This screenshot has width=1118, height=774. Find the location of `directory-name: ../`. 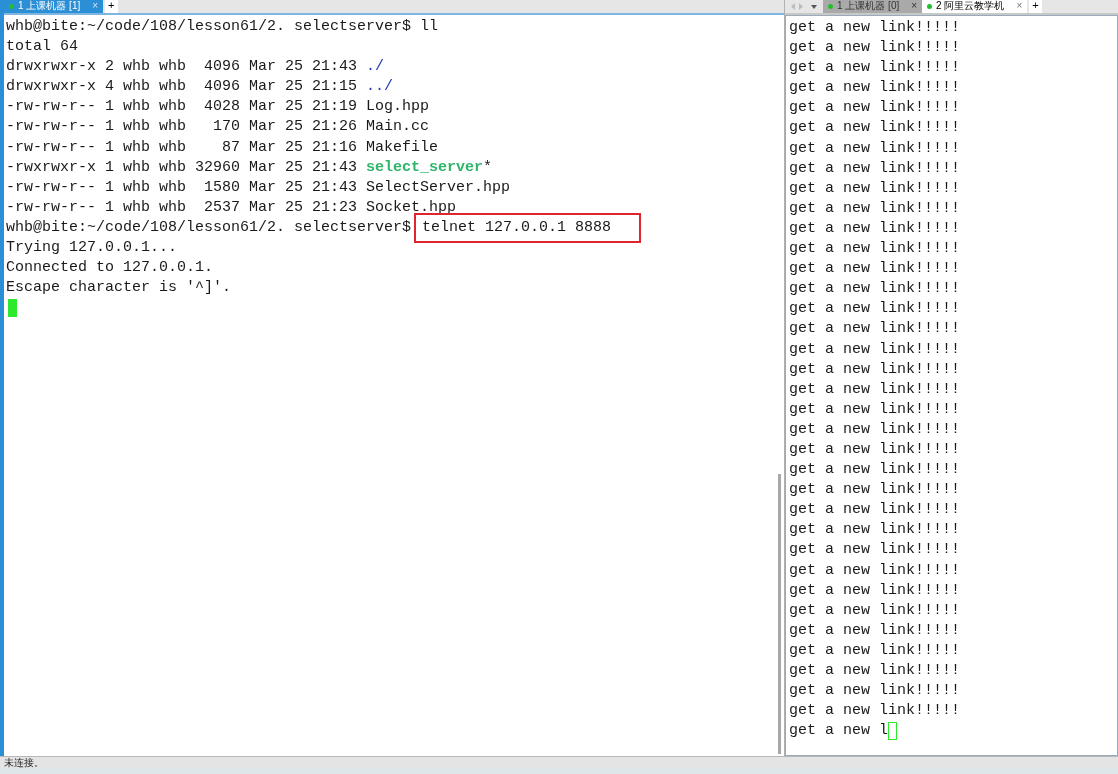

directory-name: ../ is located at coordinates (380, 87).